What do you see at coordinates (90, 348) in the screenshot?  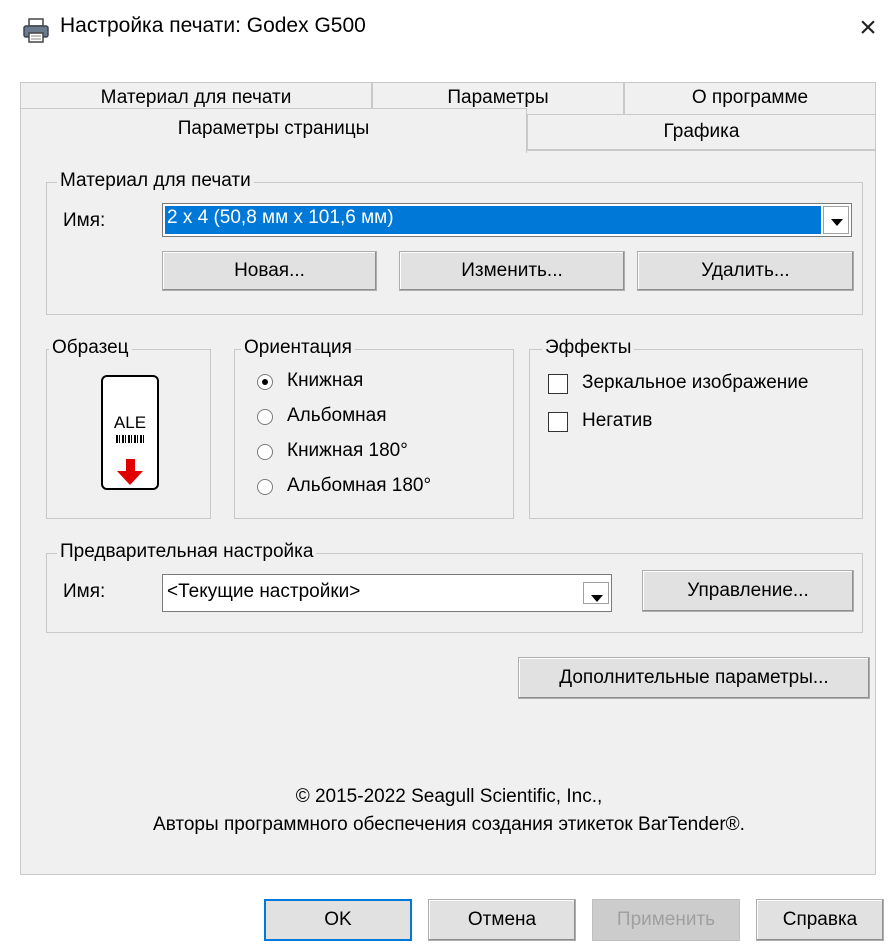 I see `sample-group-title: Образец` at bounding box center [90, 348].